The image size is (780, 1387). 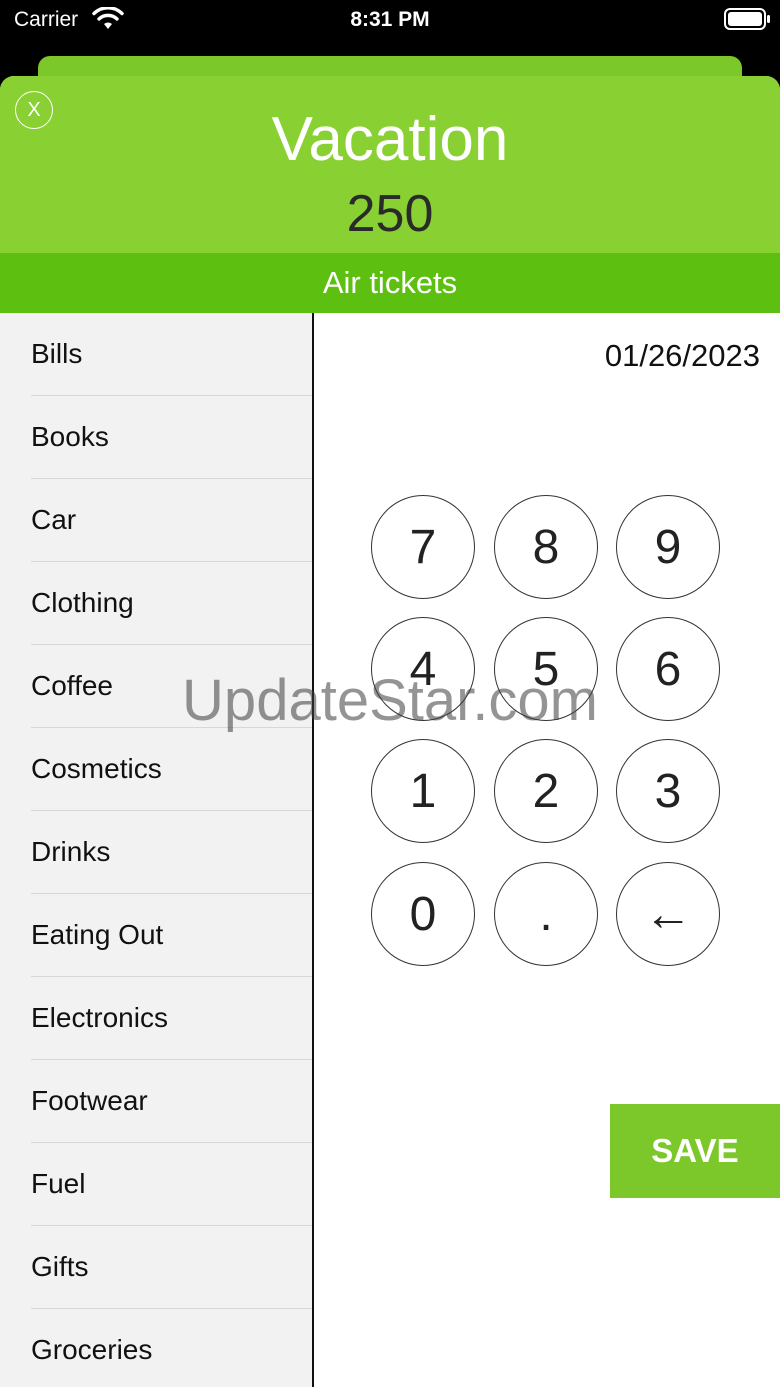 I want to click on category-header: X Vacation 250, so click(x=390, y=164).